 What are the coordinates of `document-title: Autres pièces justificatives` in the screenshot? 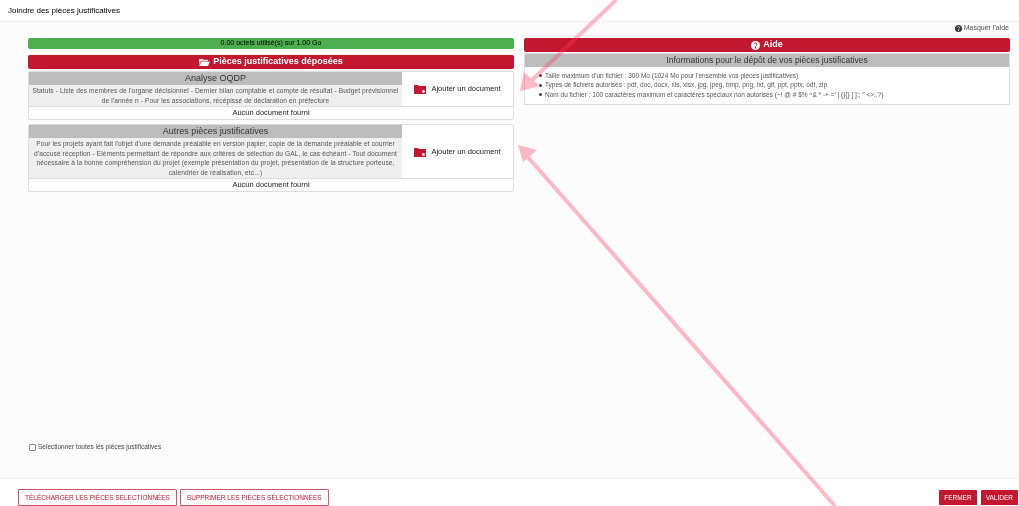 It's located at (215, 131).